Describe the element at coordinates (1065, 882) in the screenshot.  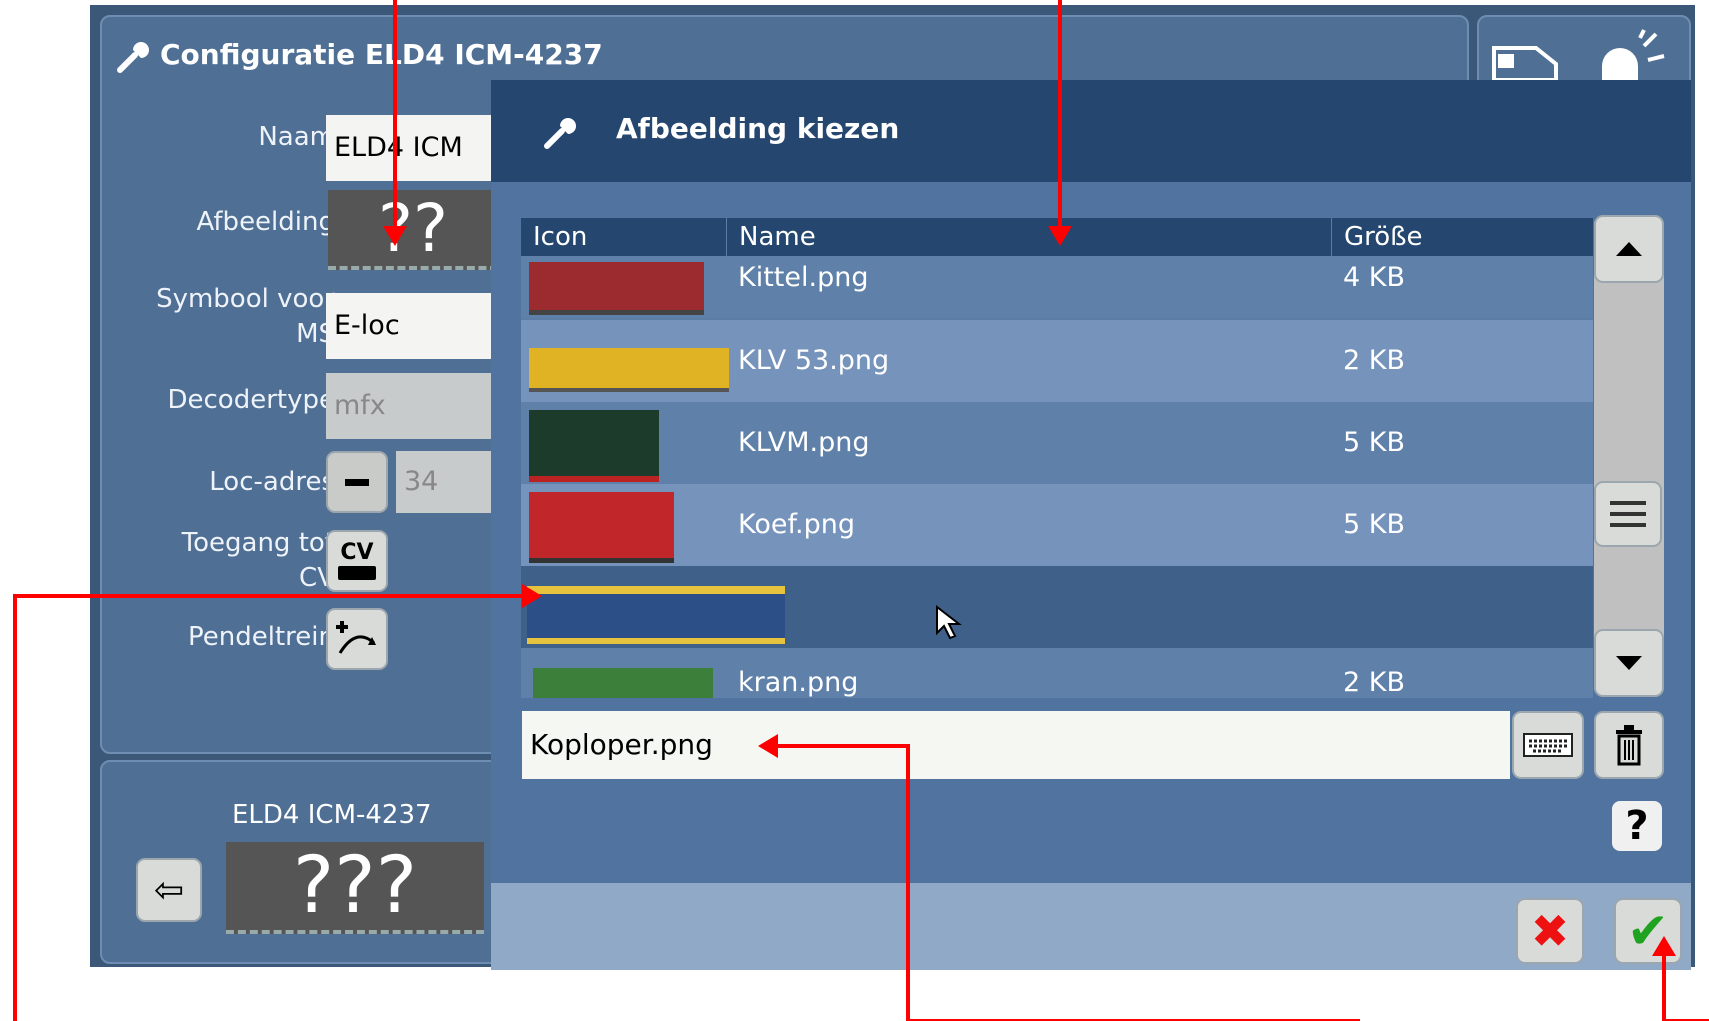
I see `annotation-arrow-filename` at that location.